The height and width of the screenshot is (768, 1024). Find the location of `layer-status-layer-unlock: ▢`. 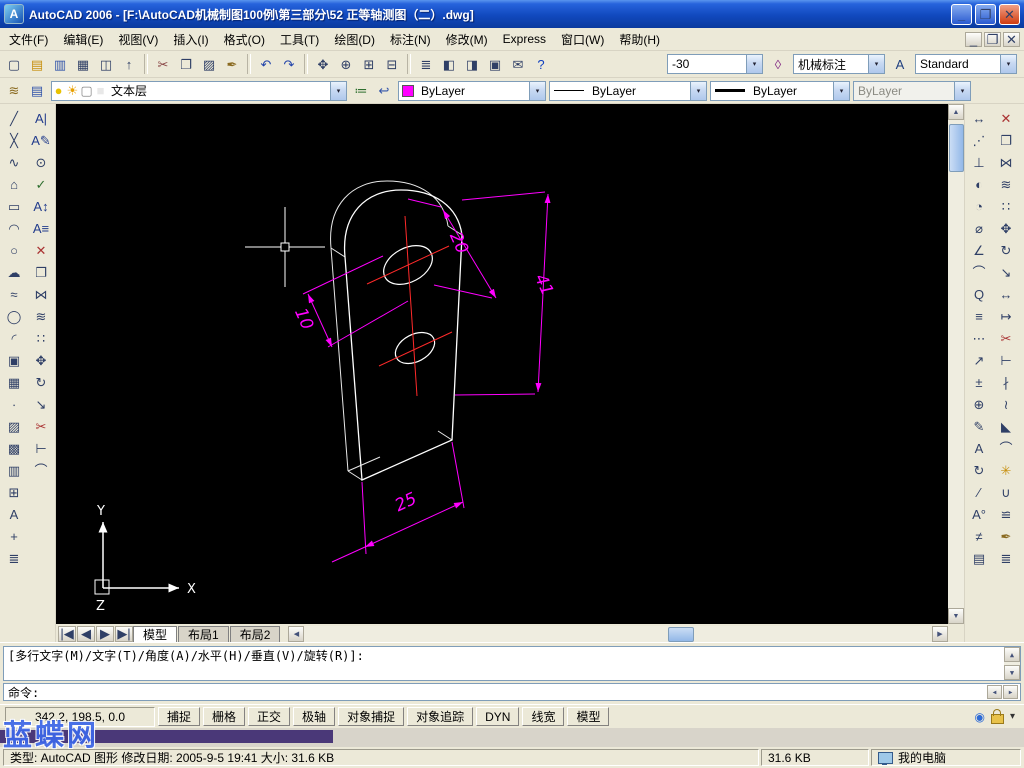

layer-status-layer-unlock: ▢ is located at coordinates (86, 90).